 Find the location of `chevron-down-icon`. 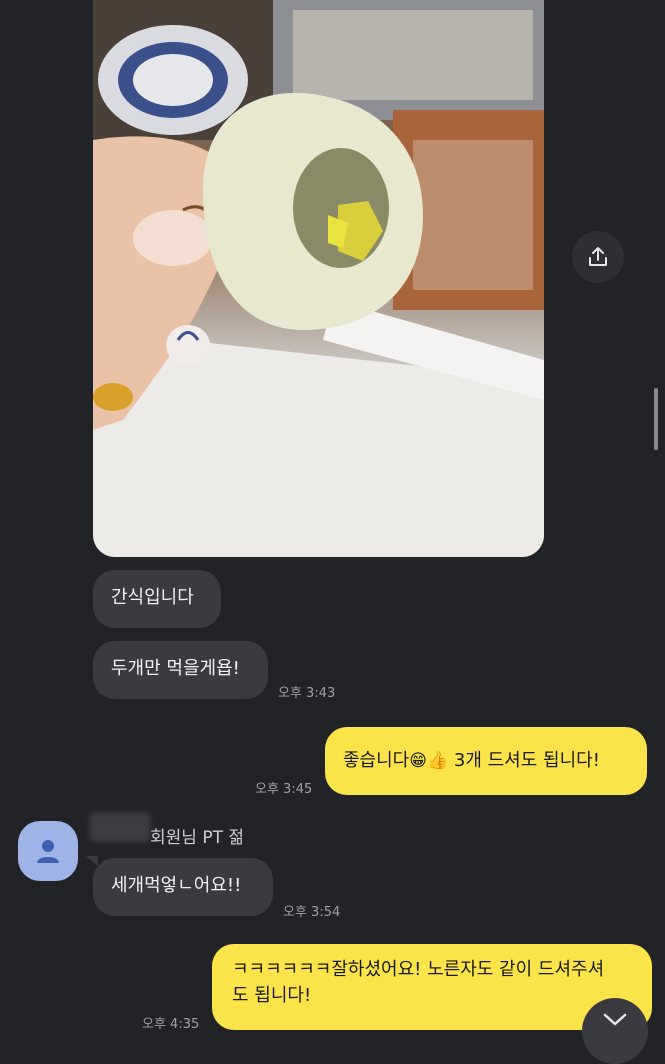

chevron-down-icon is located at coordinates (615, 1019).